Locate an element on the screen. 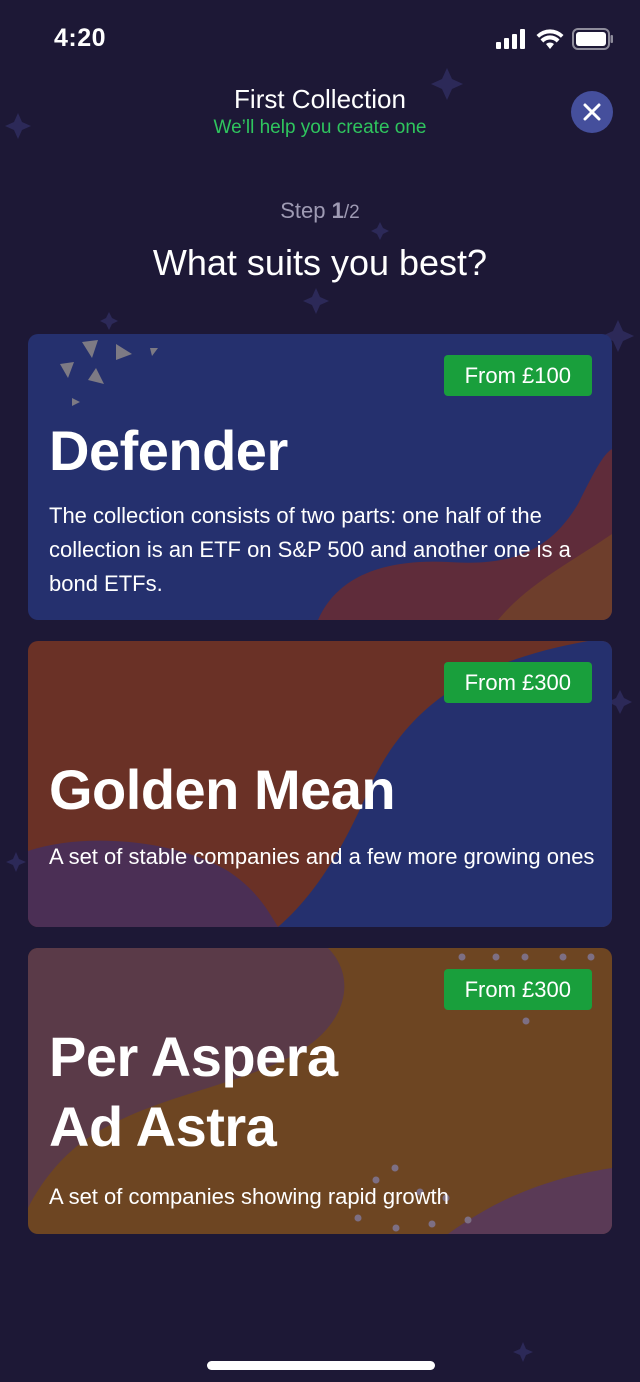  price-badge: From £100 is located at coordinates (517, 375).